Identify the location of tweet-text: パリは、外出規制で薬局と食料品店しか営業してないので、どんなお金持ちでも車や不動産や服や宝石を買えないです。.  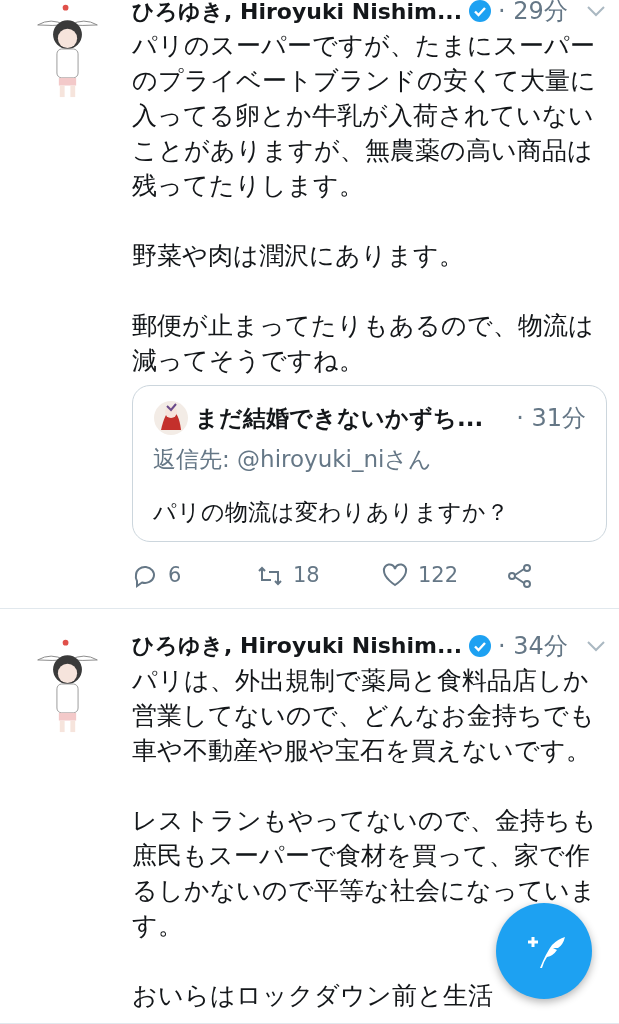
(364, 715).